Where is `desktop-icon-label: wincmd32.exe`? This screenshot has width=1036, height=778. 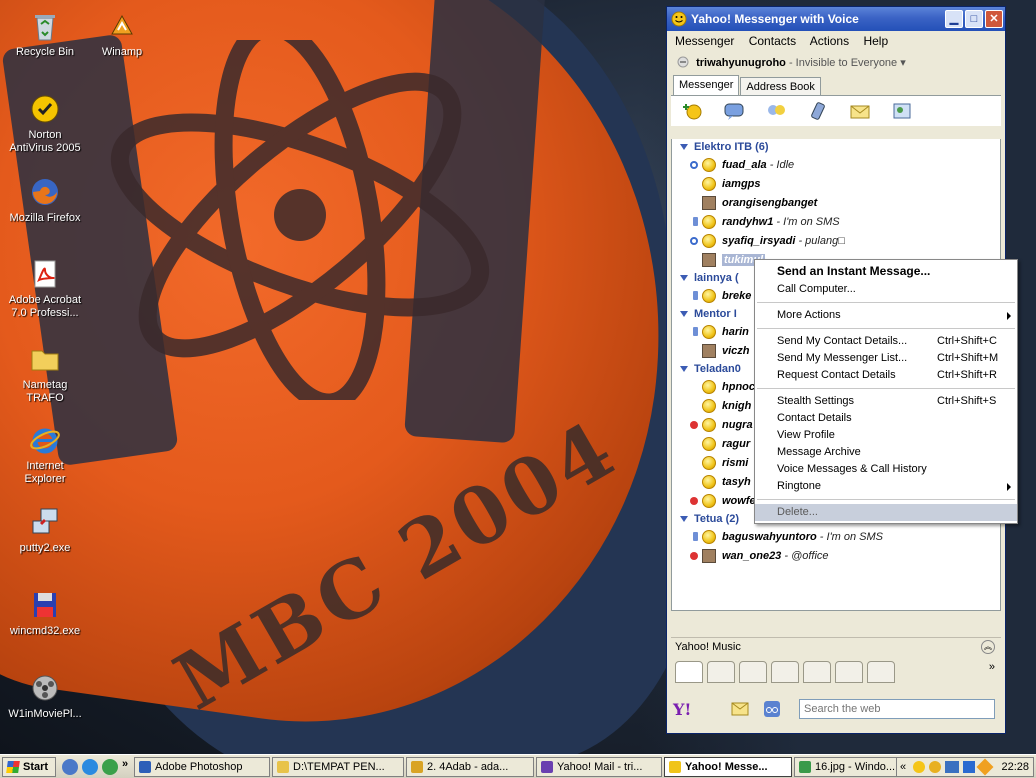 desktop-icon-label: wincmd32.exe is located at coordinates (45, 631).